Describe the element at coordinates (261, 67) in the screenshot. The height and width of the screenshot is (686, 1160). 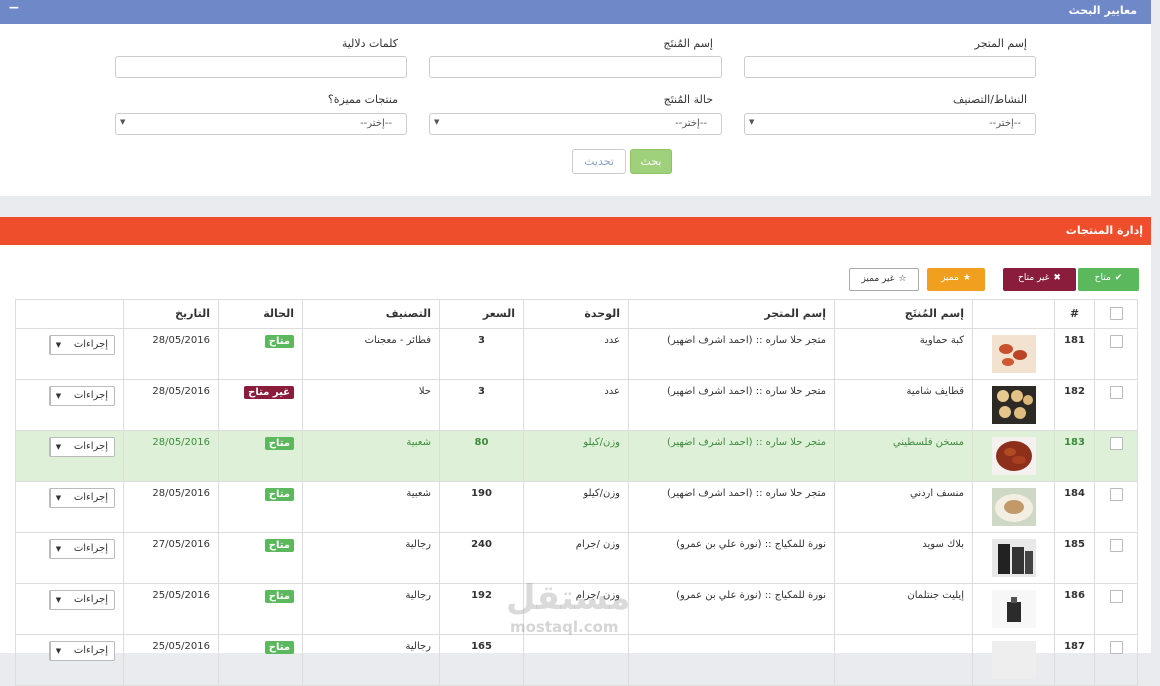
I see `keywords-input` at that location.